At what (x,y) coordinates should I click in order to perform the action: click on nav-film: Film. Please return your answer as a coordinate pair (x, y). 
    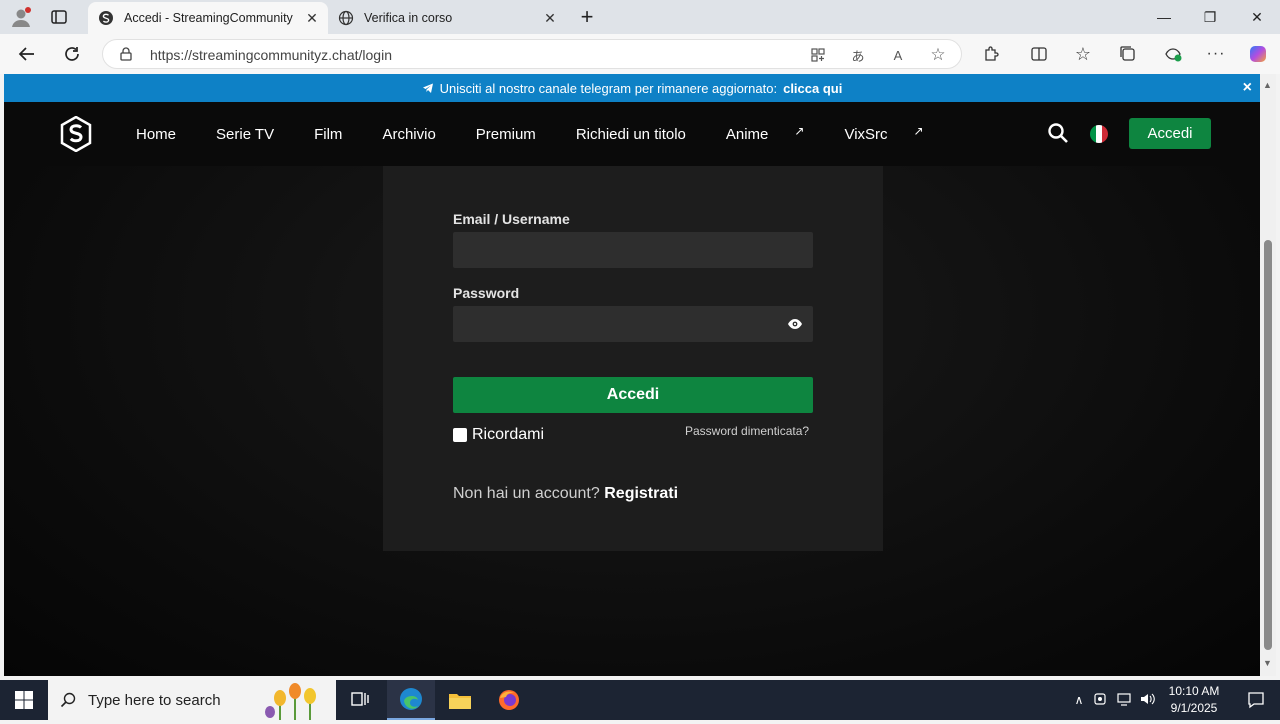
    Looking at the image, I should click on (338, 134).